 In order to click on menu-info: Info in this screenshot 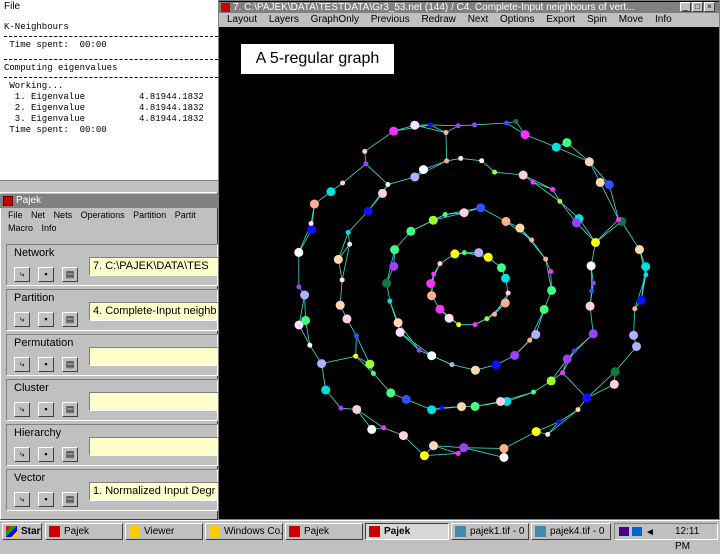, I will do `click(49, 228)`.